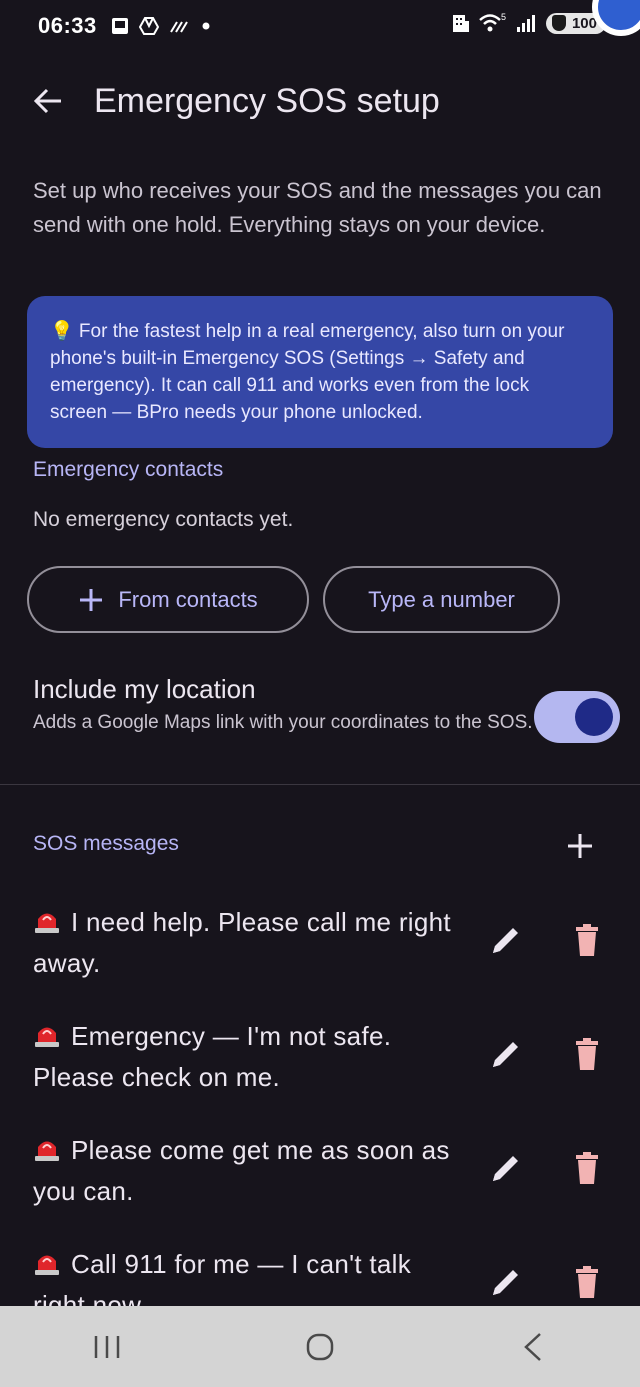 The height and width of the screenshot is (1387, 640). I want to click on system-nav-bar, so click(320, 1346).